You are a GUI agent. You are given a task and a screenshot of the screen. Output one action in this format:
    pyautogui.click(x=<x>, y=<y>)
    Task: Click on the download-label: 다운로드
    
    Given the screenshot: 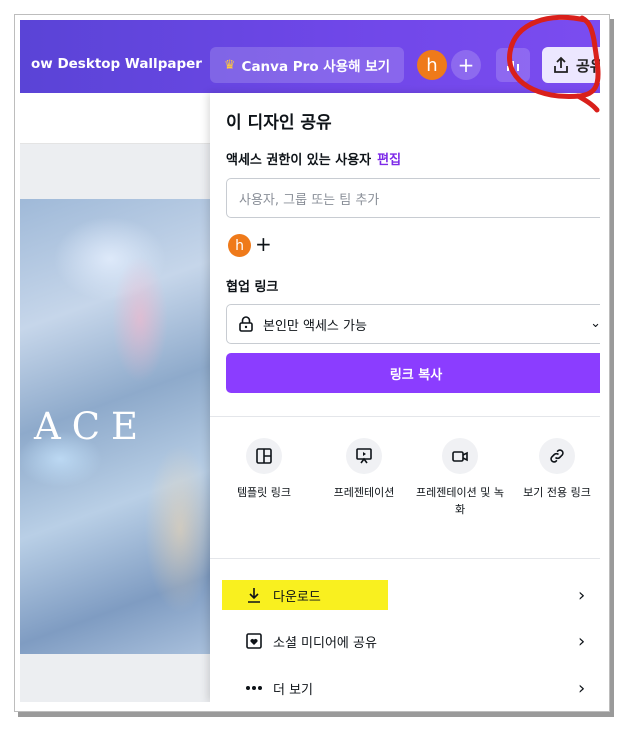 What is the action you would take?
    pyautogui.click(x=297, y=597)
    